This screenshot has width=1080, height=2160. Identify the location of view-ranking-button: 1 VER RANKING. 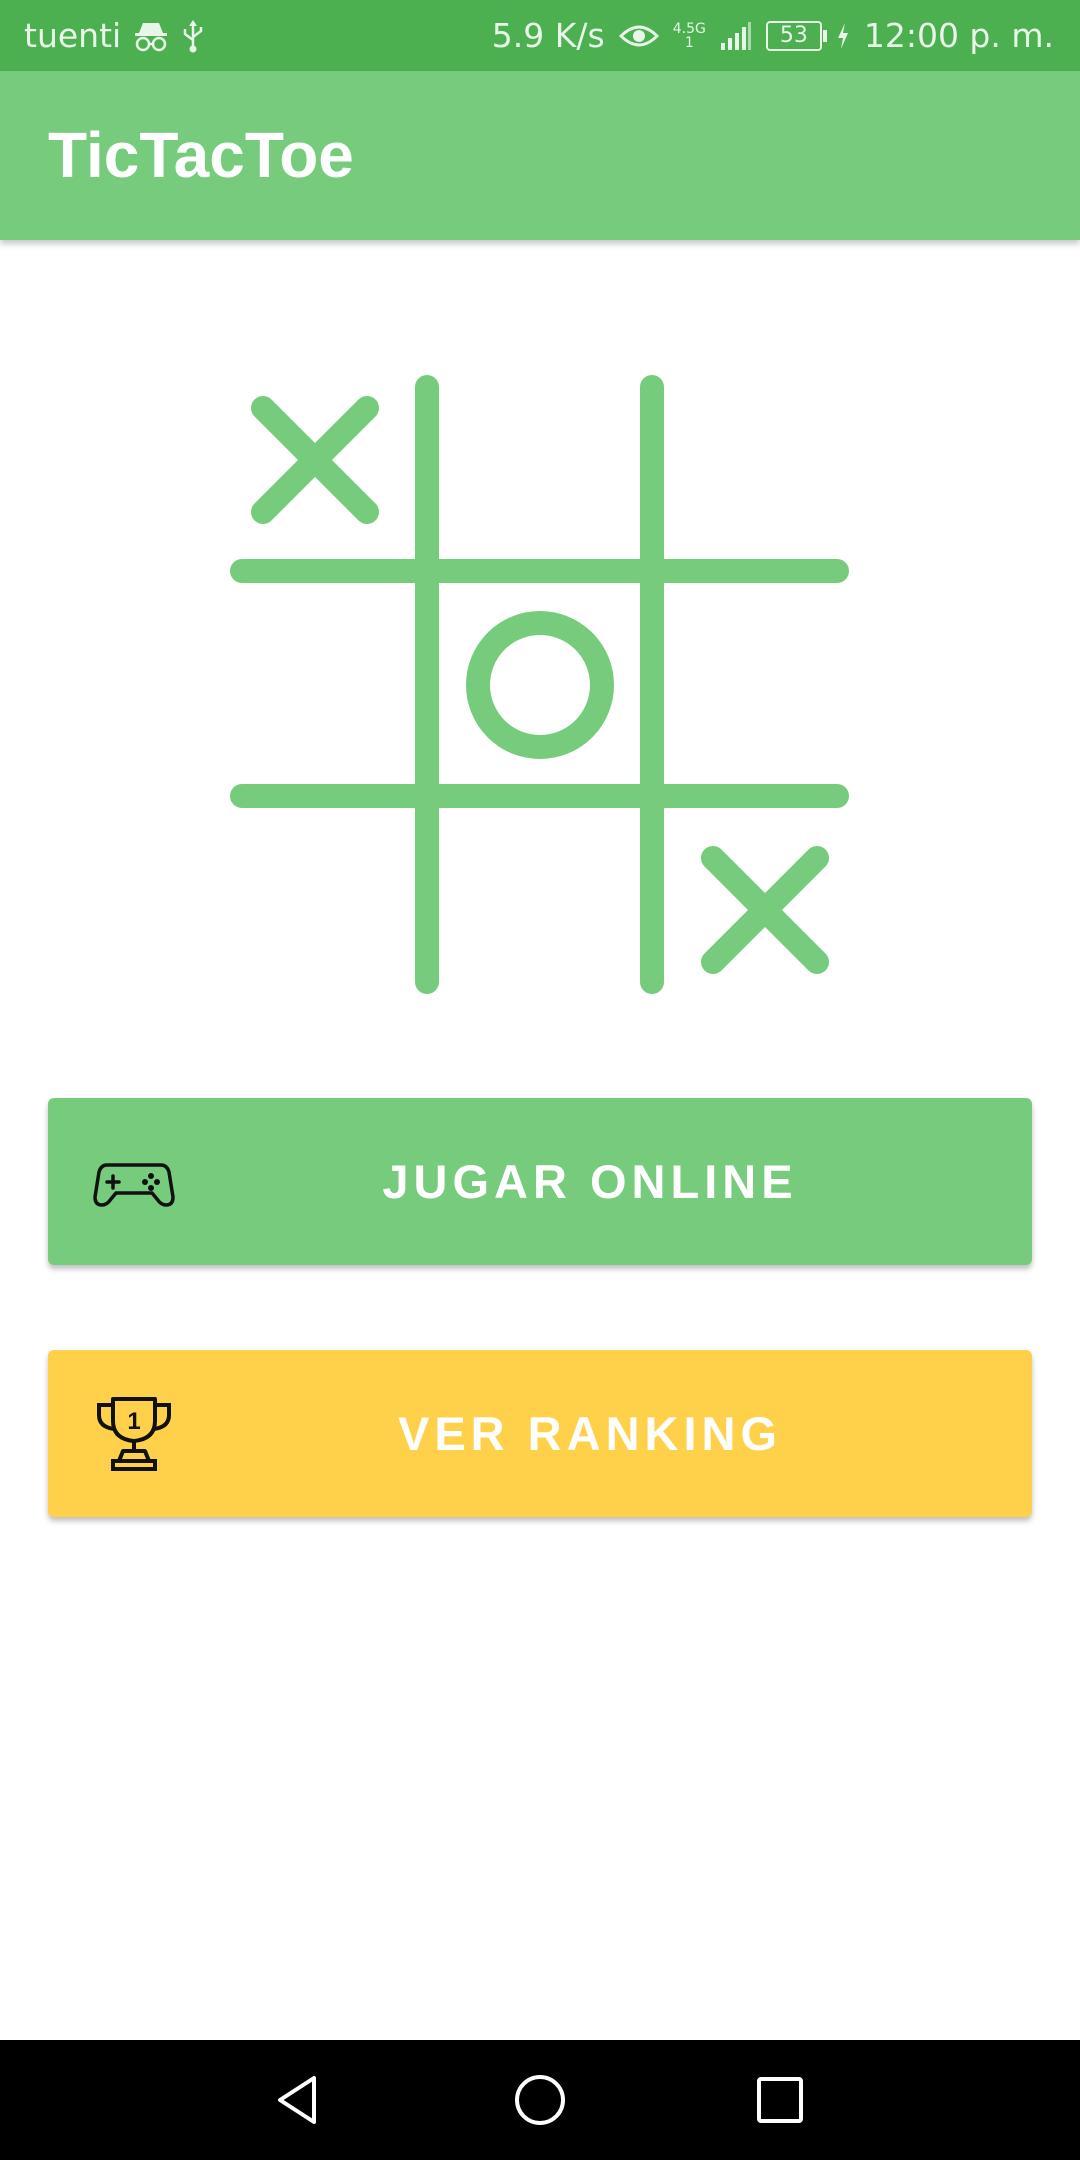
(540, 1433).